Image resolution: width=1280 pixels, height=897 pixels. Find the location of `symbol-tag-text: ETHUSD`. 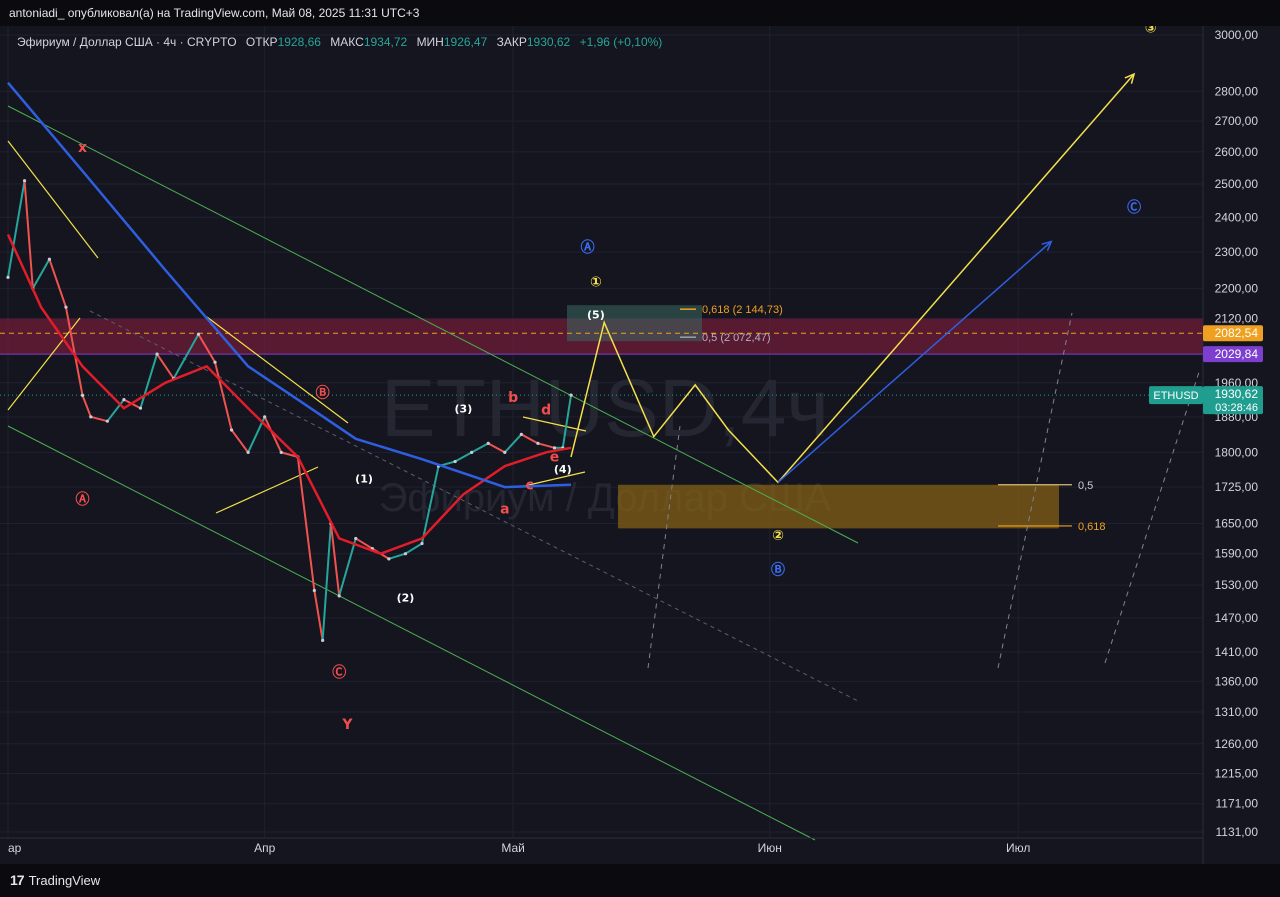

symbol-tag-text: ETHUSD is located at coordinates (1175, 396).